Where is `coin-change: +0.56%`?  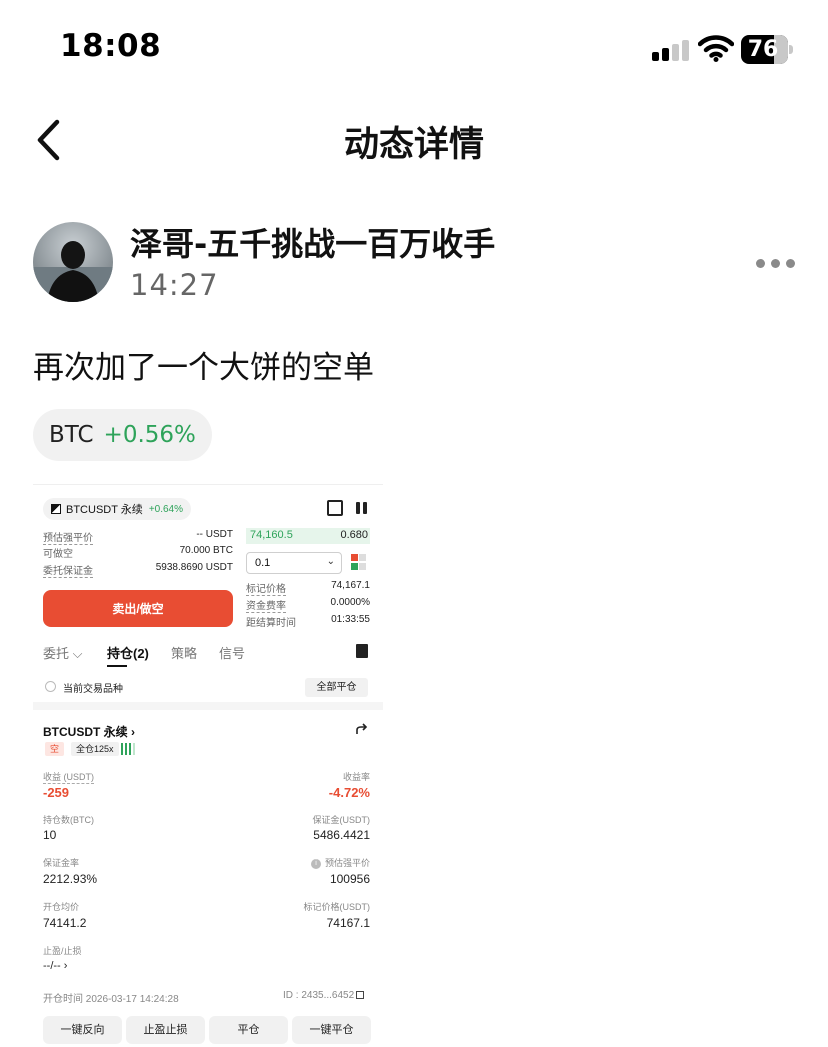 coin-change: +0.56% is located at coordinates (149, 435).